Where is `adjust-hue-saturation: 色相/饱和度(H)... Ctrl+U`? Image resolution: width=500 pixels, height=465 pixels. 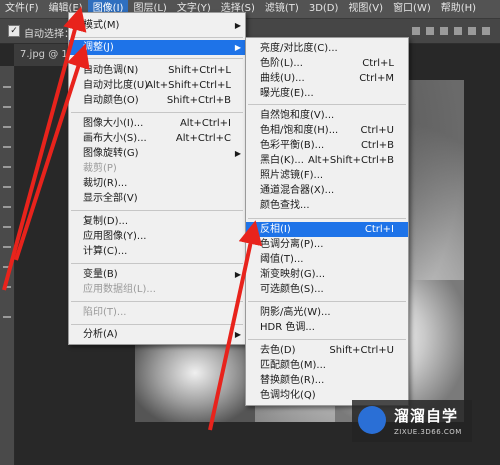
adjust-hue-saturation: 色相/饱和度(H)... Ctrl+U is located at coordinates (327, 130).